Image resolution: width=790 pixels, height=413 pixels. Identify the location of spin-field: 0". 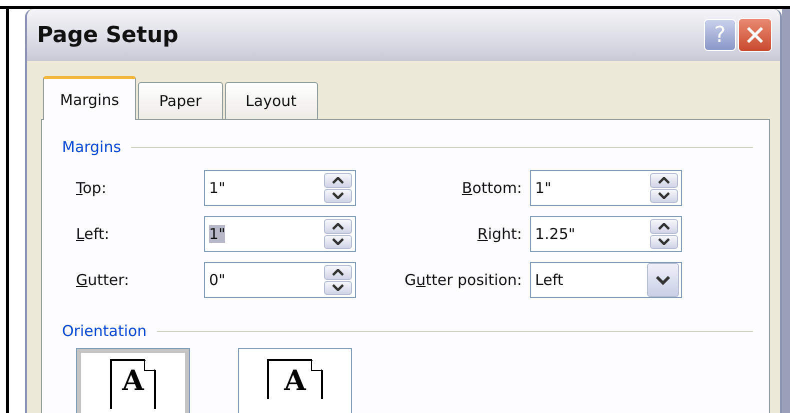
(280, 280).